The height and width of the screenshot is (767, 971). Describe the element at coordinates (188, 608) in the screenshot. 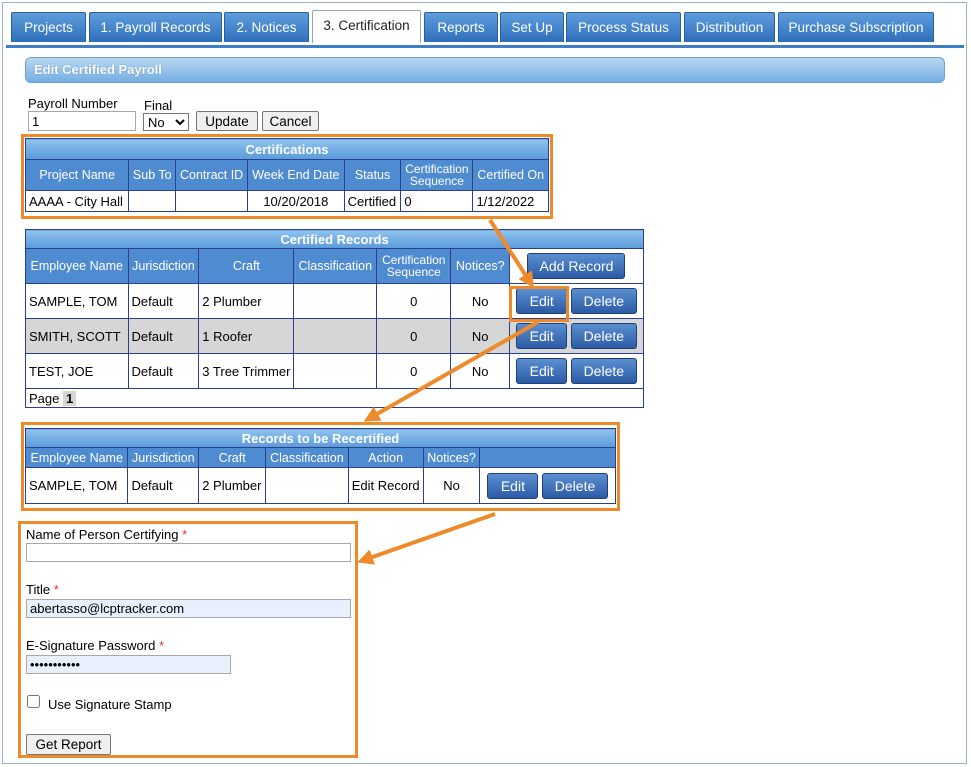

I see `title-input` at that location.